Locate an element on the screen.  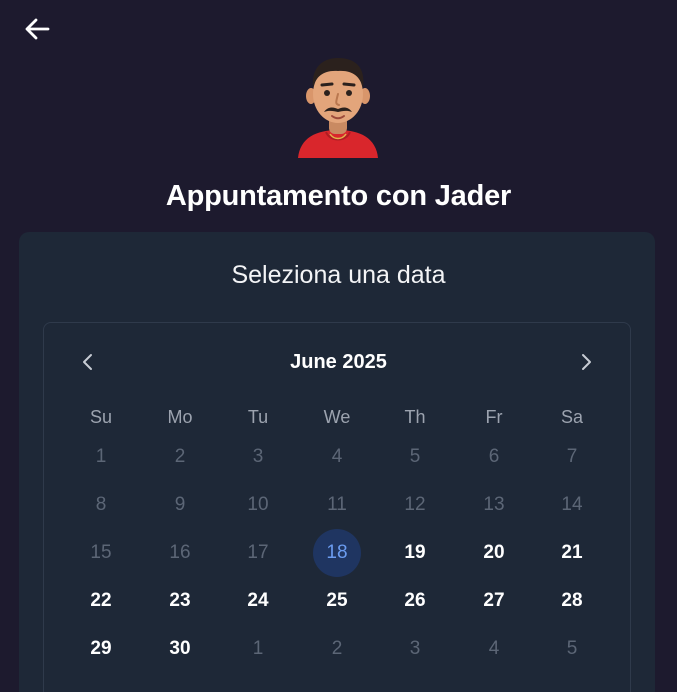
selected-day-cell: 18 is located at coordinates (337, 553).